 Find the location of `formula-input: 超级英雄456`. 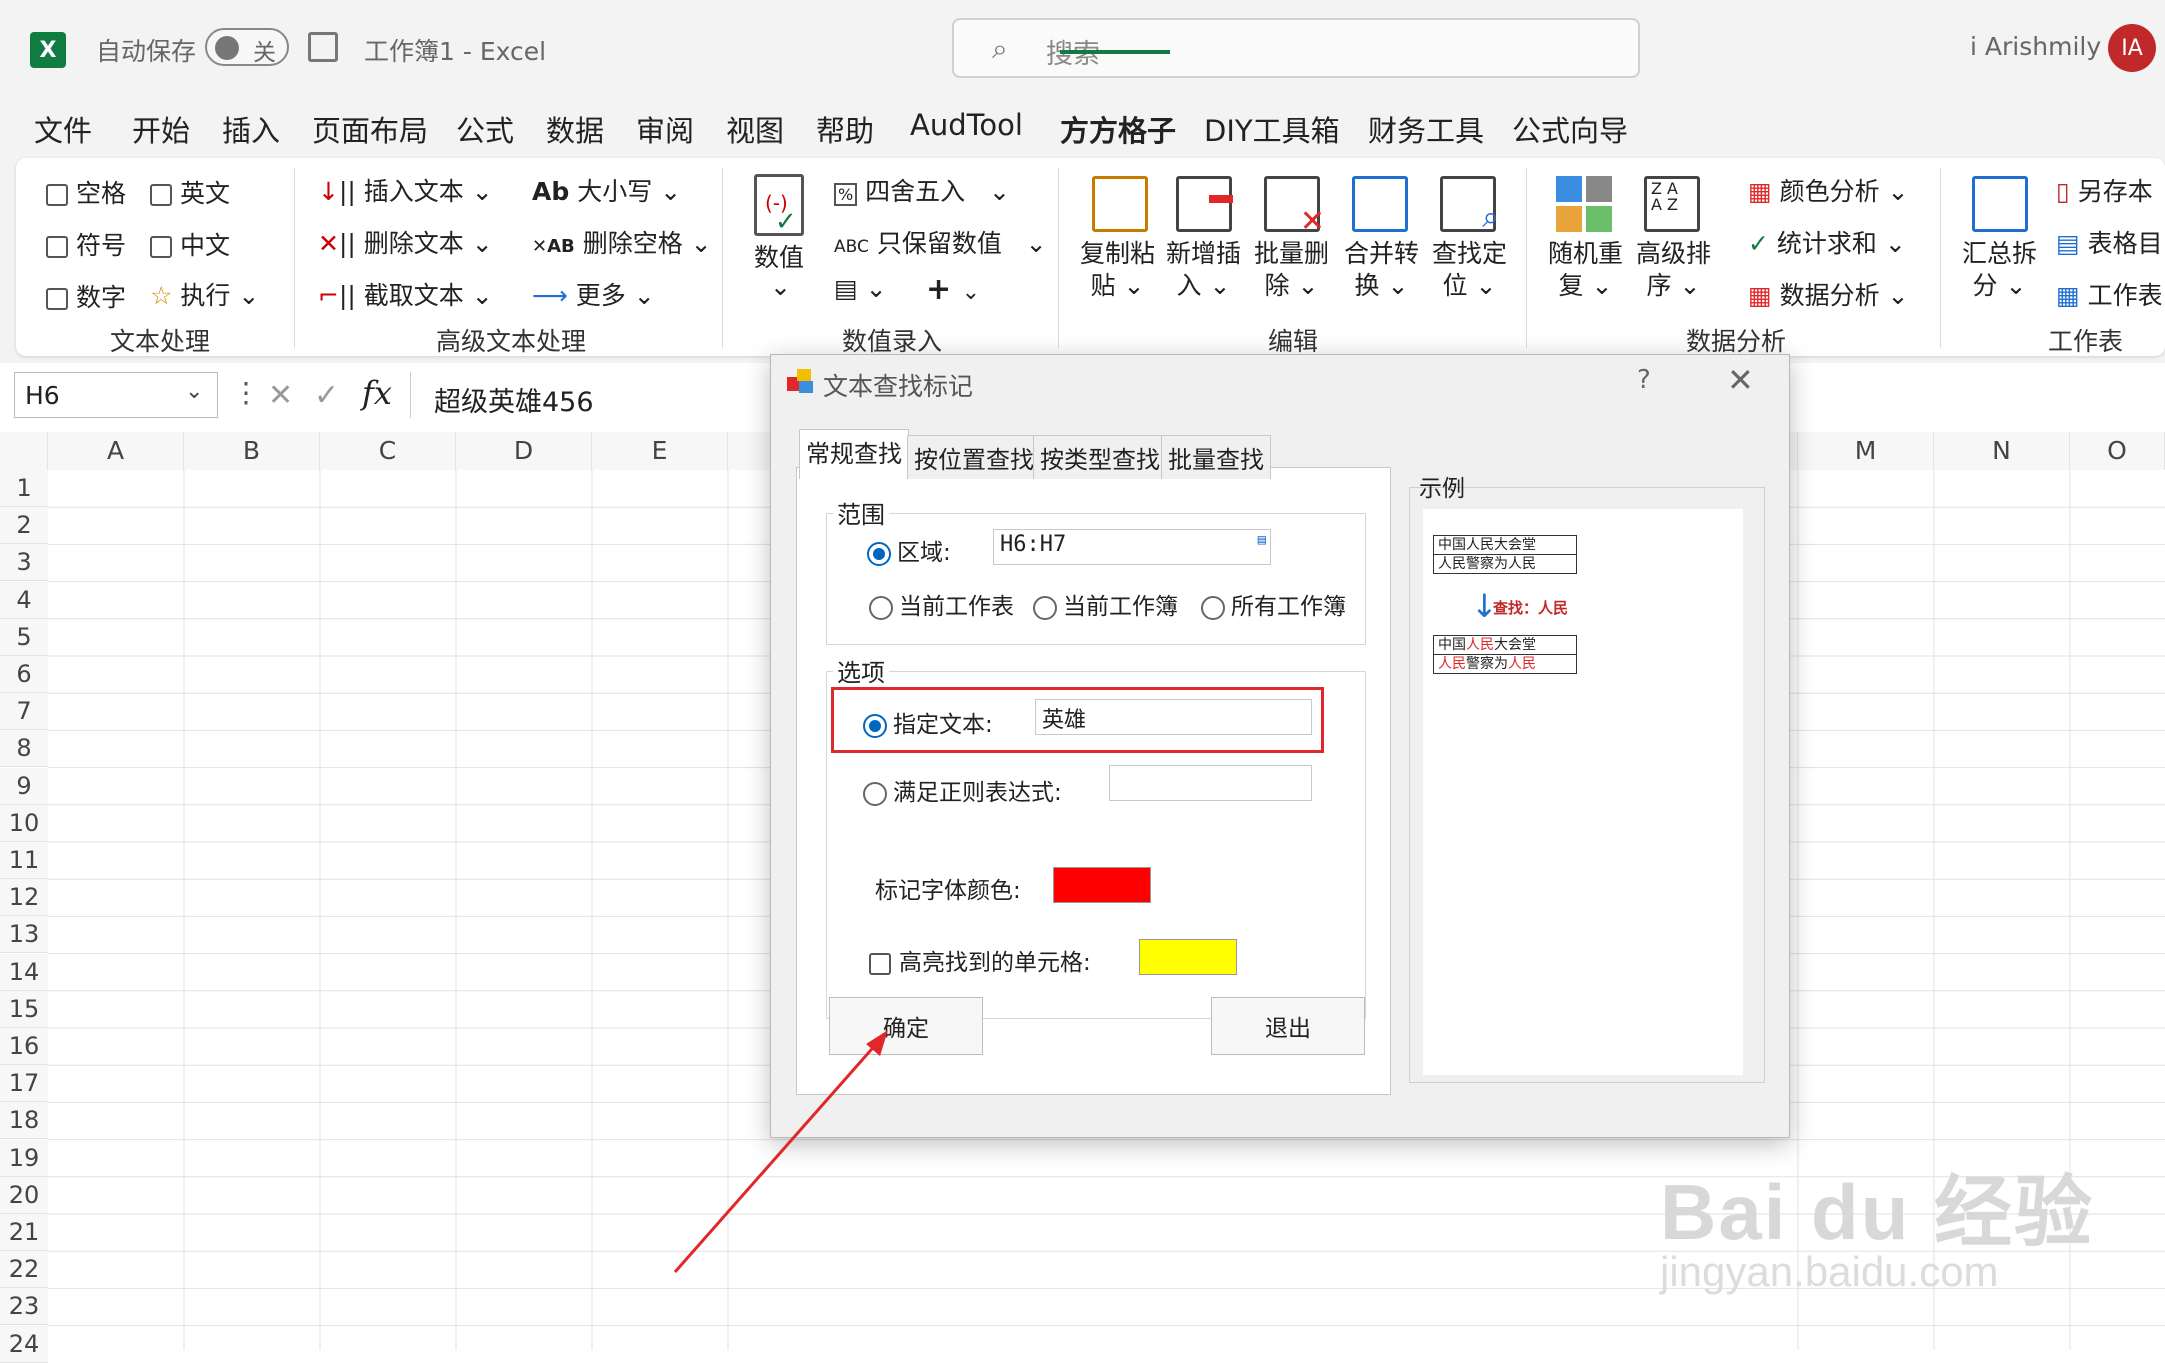

formula-input: 超级英雄456 is located at coordinates (514, 399).